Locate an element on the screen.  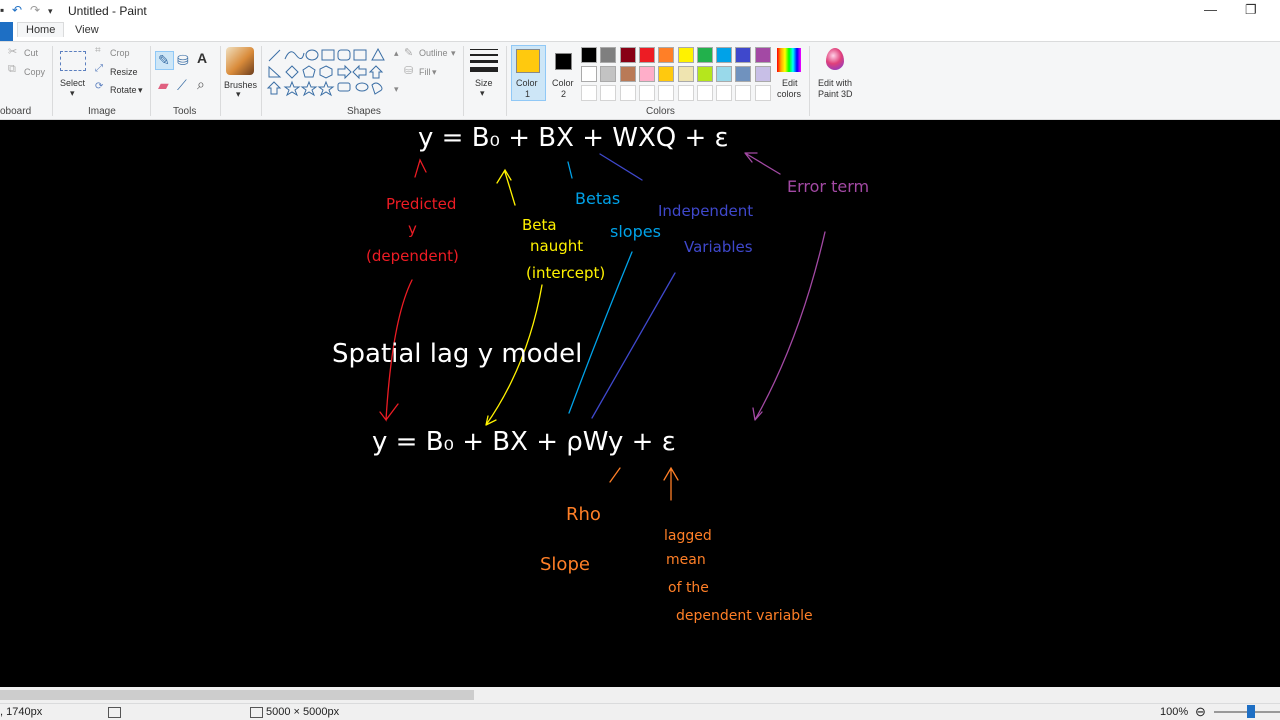
eraser-icon: ▰ is located at coordinates (163, 85).